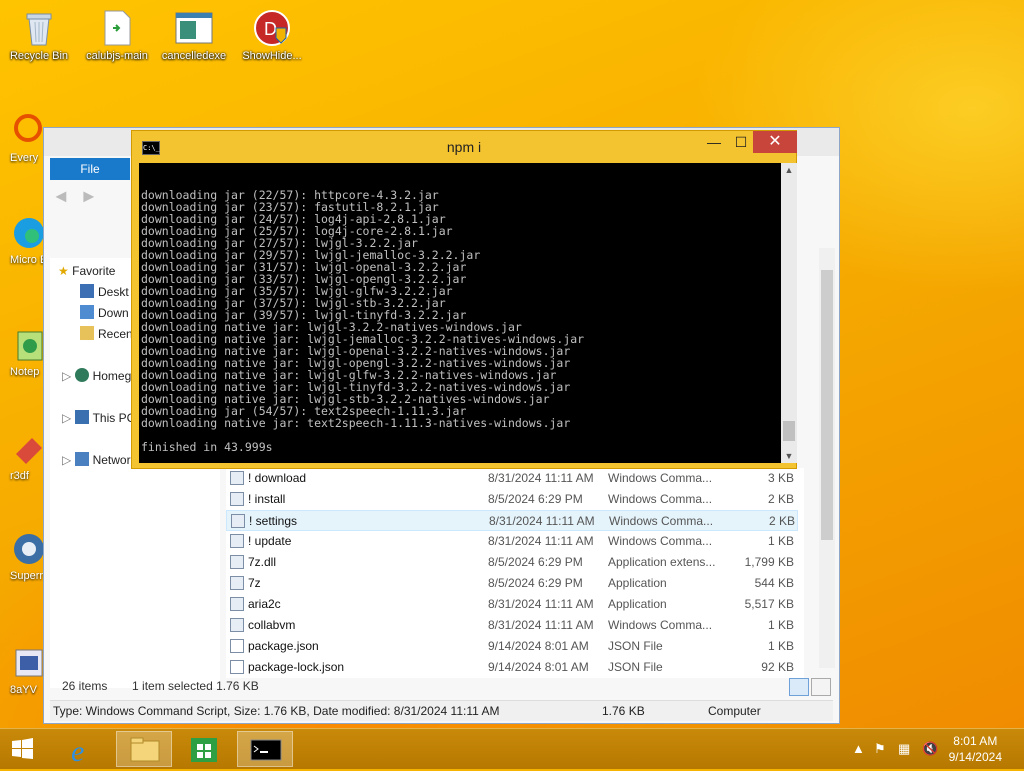 This screenshot has height=771, width=1024. What do you see at coordinates (195, 686) in the screenshot?
I see `selection-info: 1 item selected 1.76 KB` at bounding box center [195, 686].